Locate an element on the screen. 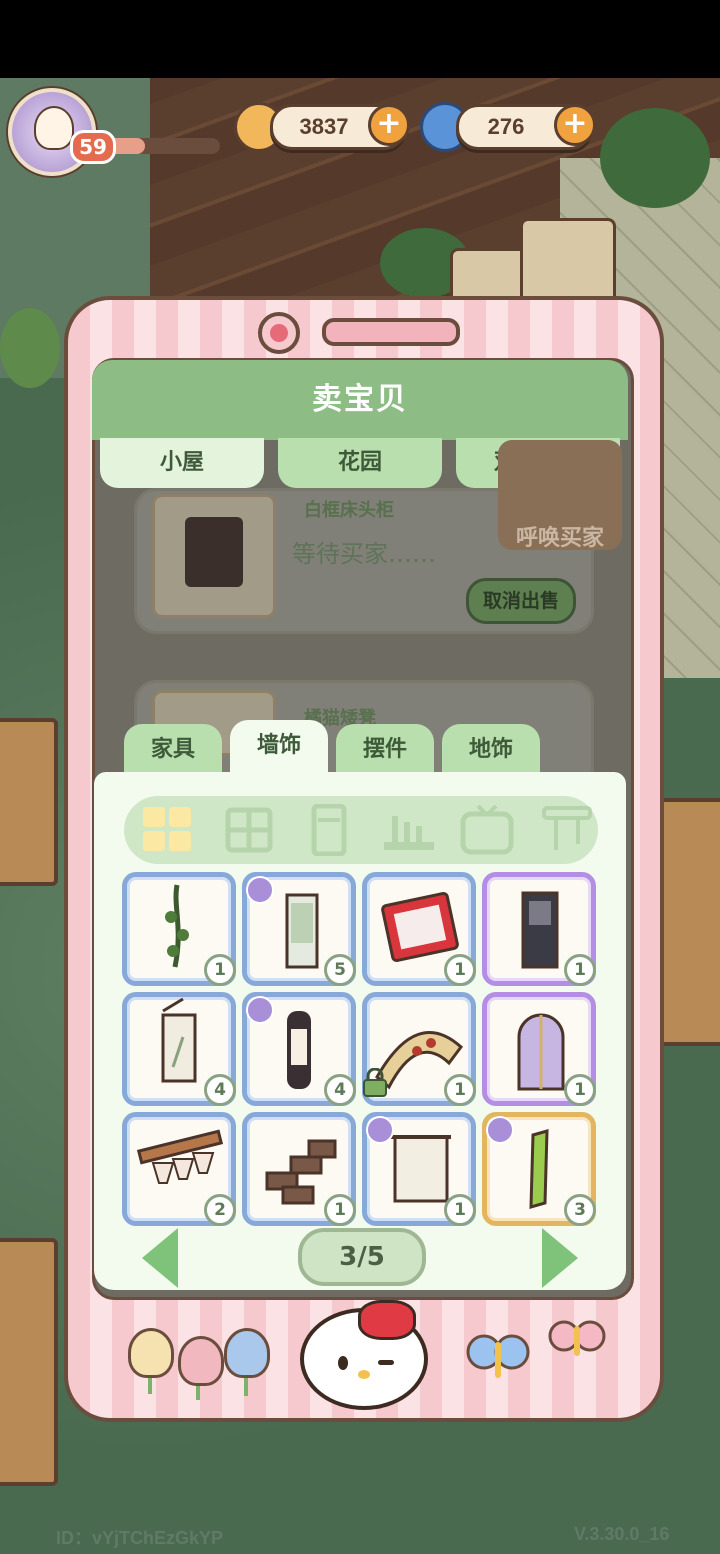  page-indicator: 3/5 is located at coordinates (362, 1257).